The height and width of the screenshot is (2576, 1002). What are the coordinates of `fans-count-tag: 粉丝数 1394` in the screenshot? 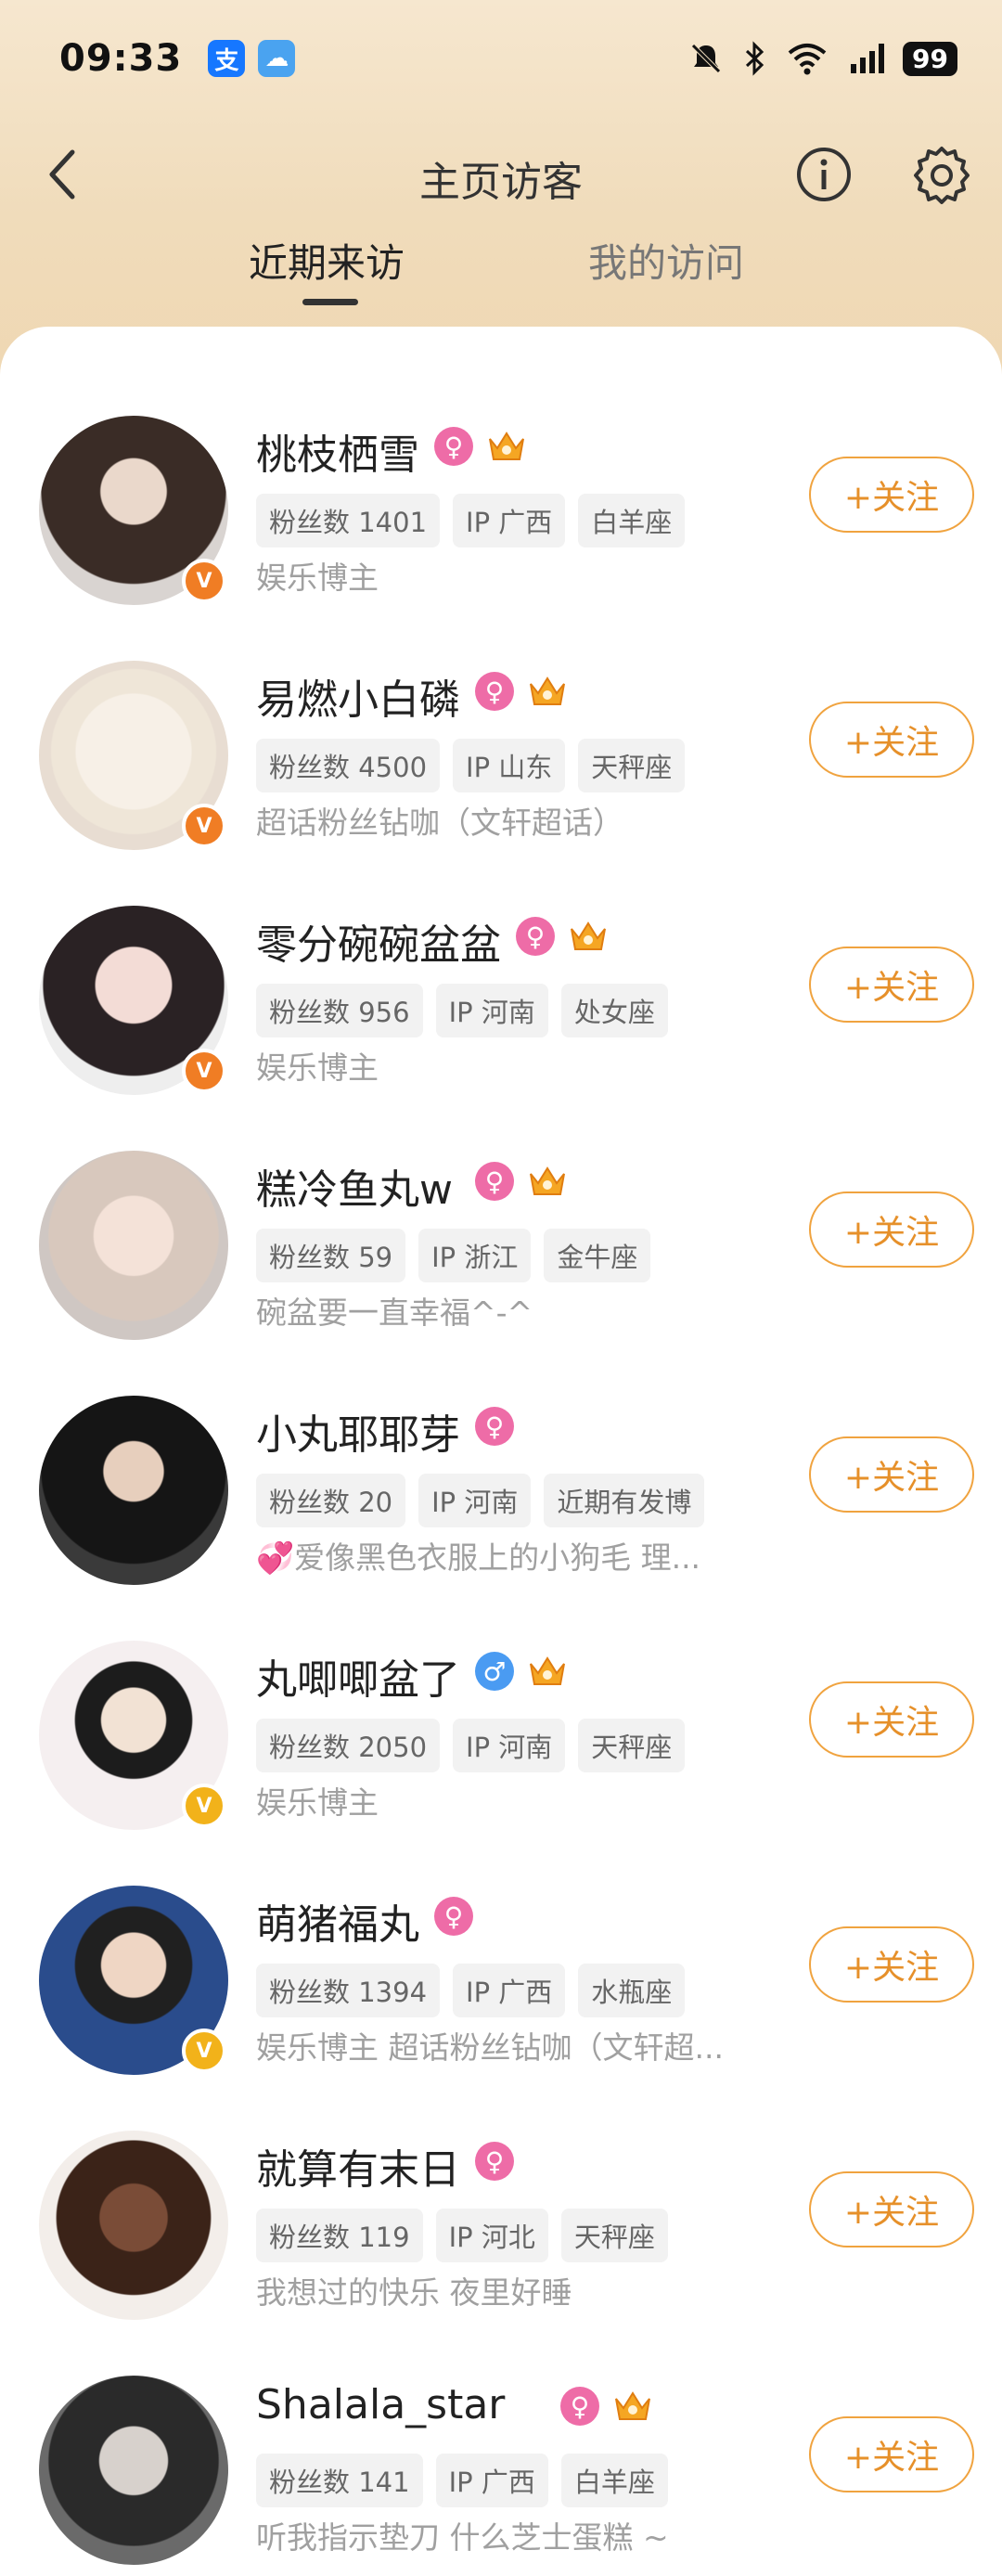 It's located at (349, 1990).